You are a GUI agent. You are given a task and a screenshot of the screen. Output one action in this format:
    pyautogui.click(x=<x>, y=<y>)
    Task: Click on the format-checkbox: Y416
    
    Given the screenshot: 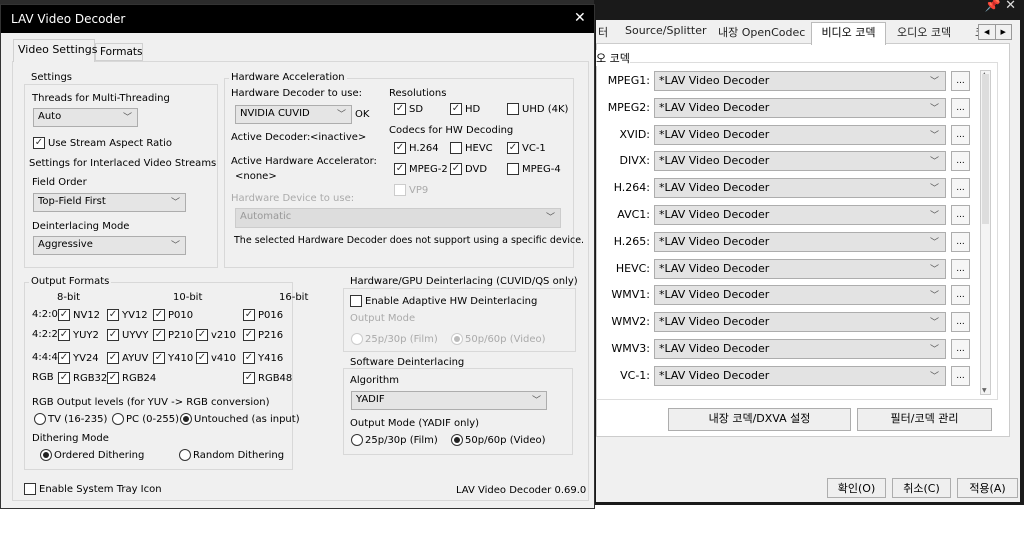 What is the action you would take?
    pyautogui.click(x=263, y=358)
    